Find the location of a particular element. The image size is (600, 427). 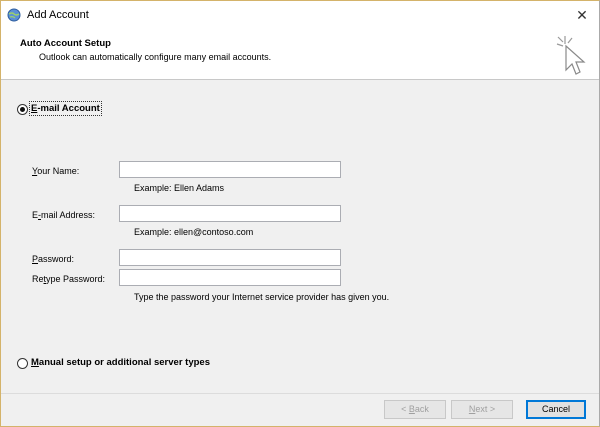

cancel-button: Cancel is located at coordinates (556, 409).